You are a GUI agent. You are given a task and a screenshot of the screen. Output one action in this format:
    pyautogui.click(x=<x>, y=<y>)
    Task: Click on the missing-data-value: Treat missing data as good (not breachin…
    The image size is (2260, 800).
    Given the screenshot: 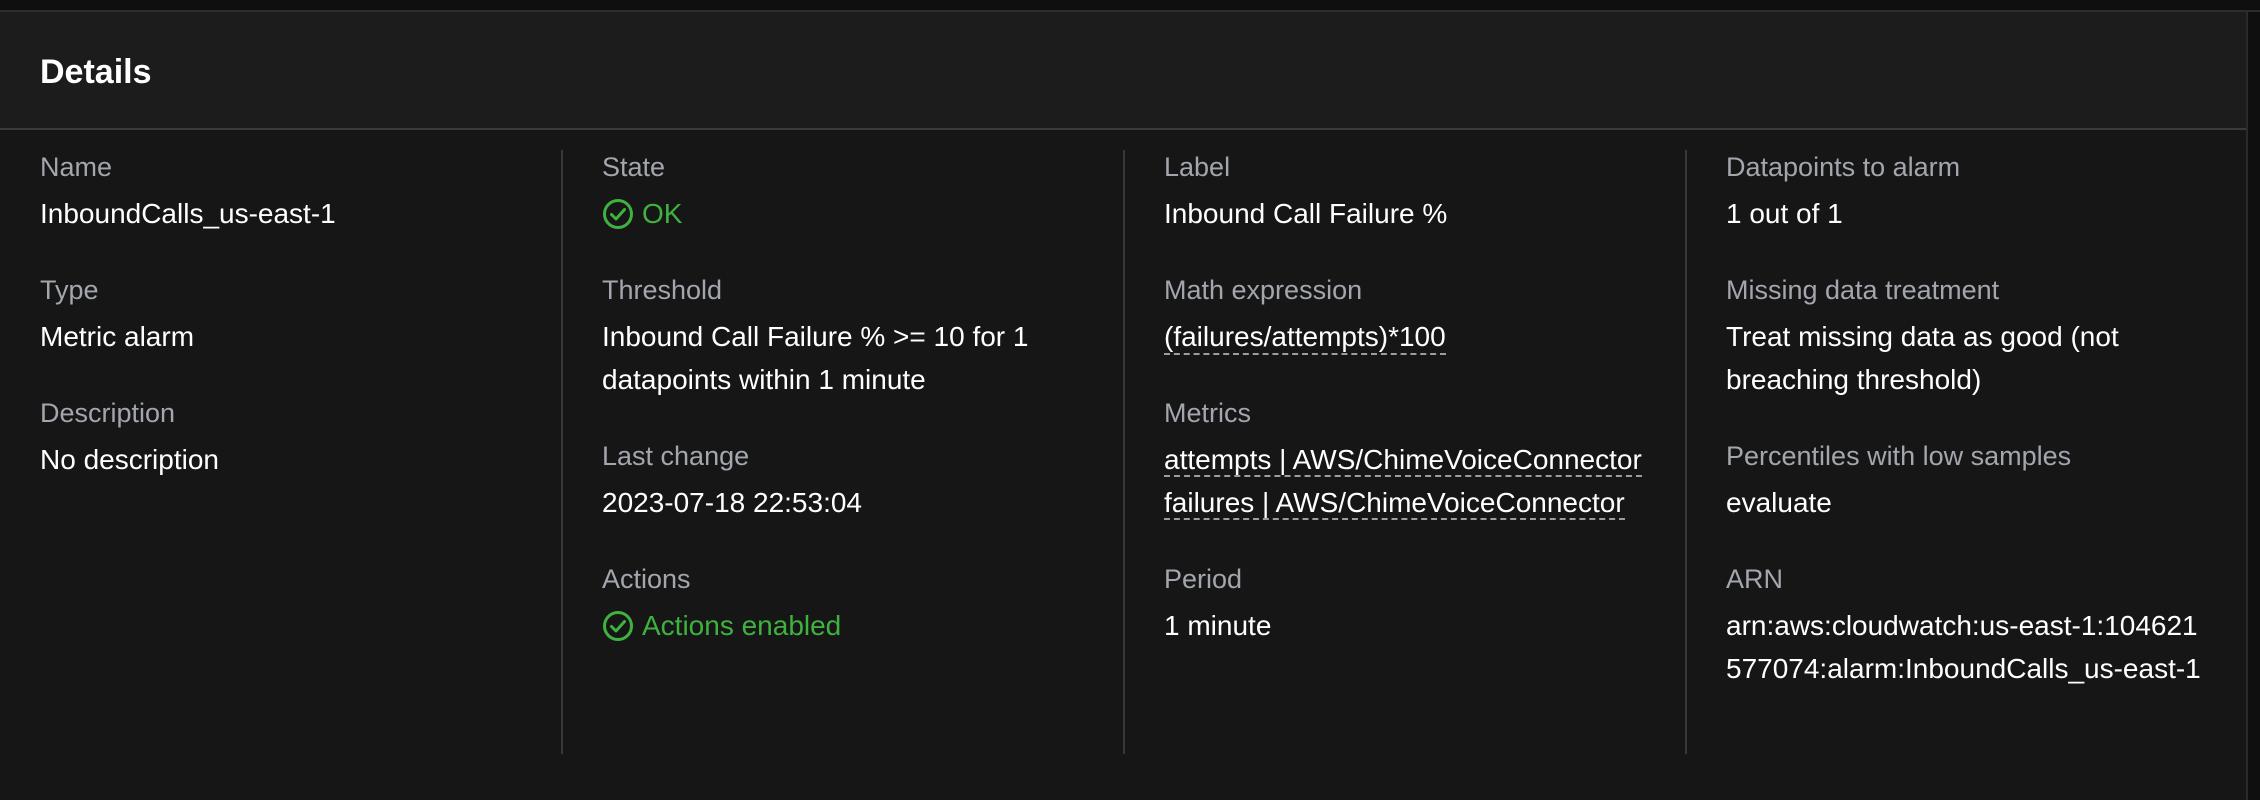 What is the action you would take?
    pyautogui.click(x=1922, y=358)
    